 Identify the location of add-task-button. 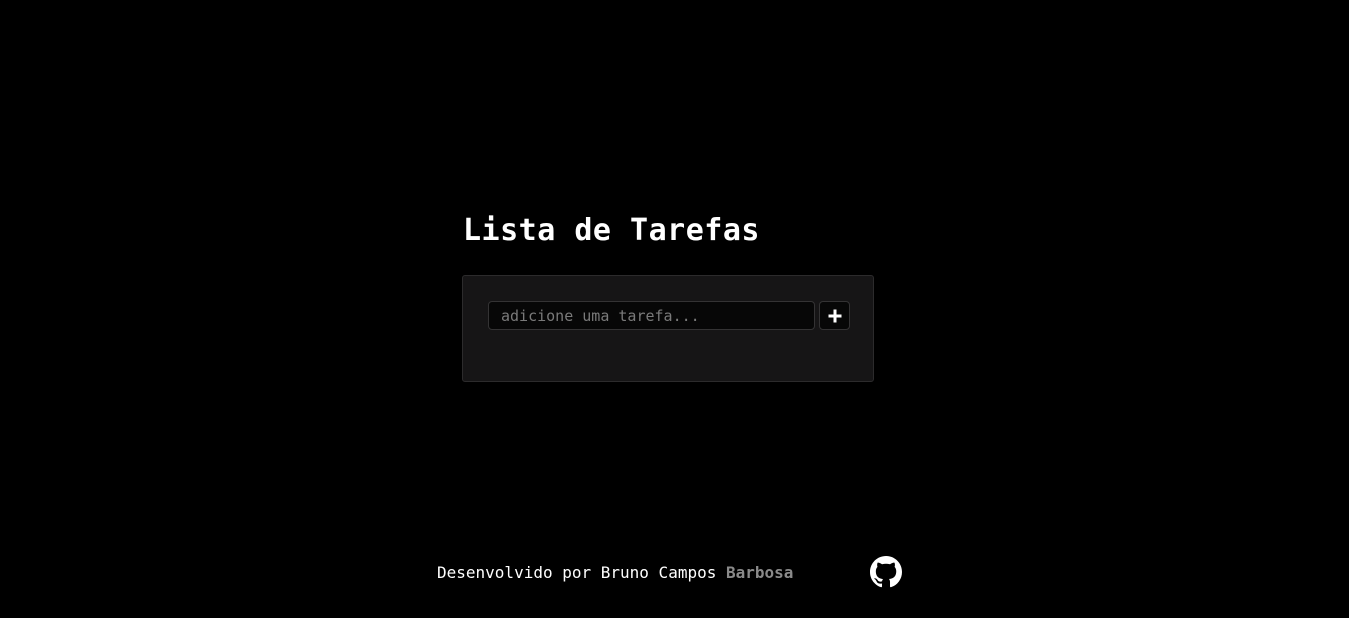
(834, 315).